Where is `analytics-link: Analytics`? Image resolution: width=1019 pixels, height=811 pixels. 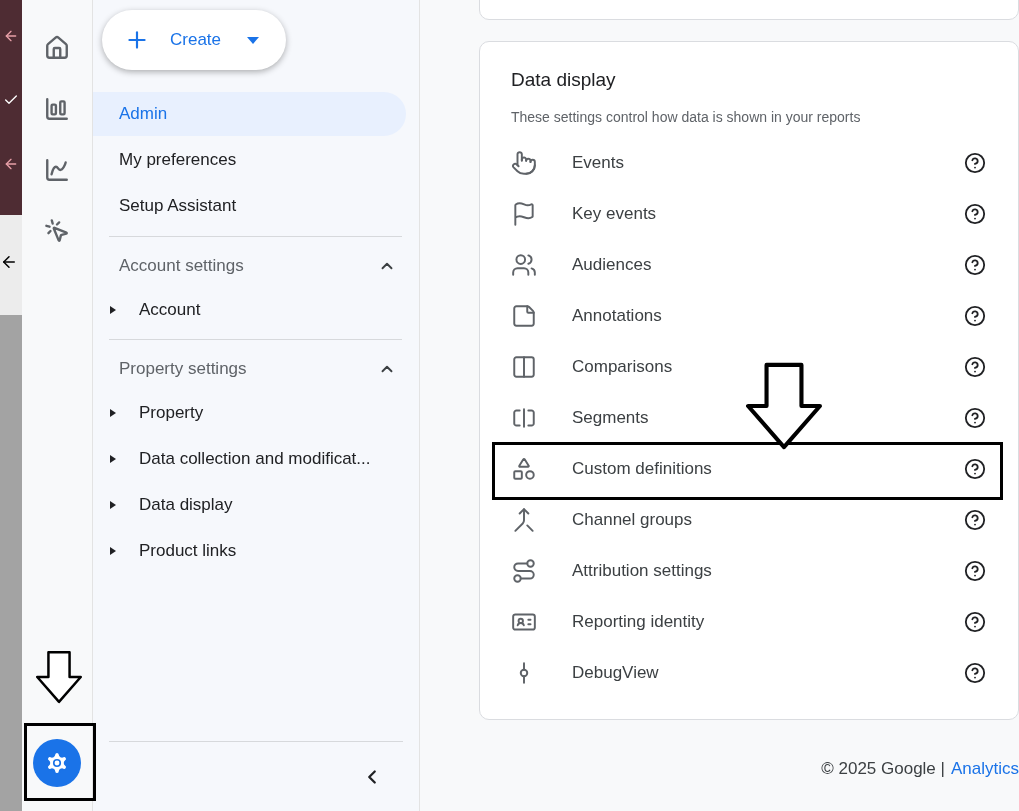 analytics-link: Analytics is located at coordinates (984, 768).